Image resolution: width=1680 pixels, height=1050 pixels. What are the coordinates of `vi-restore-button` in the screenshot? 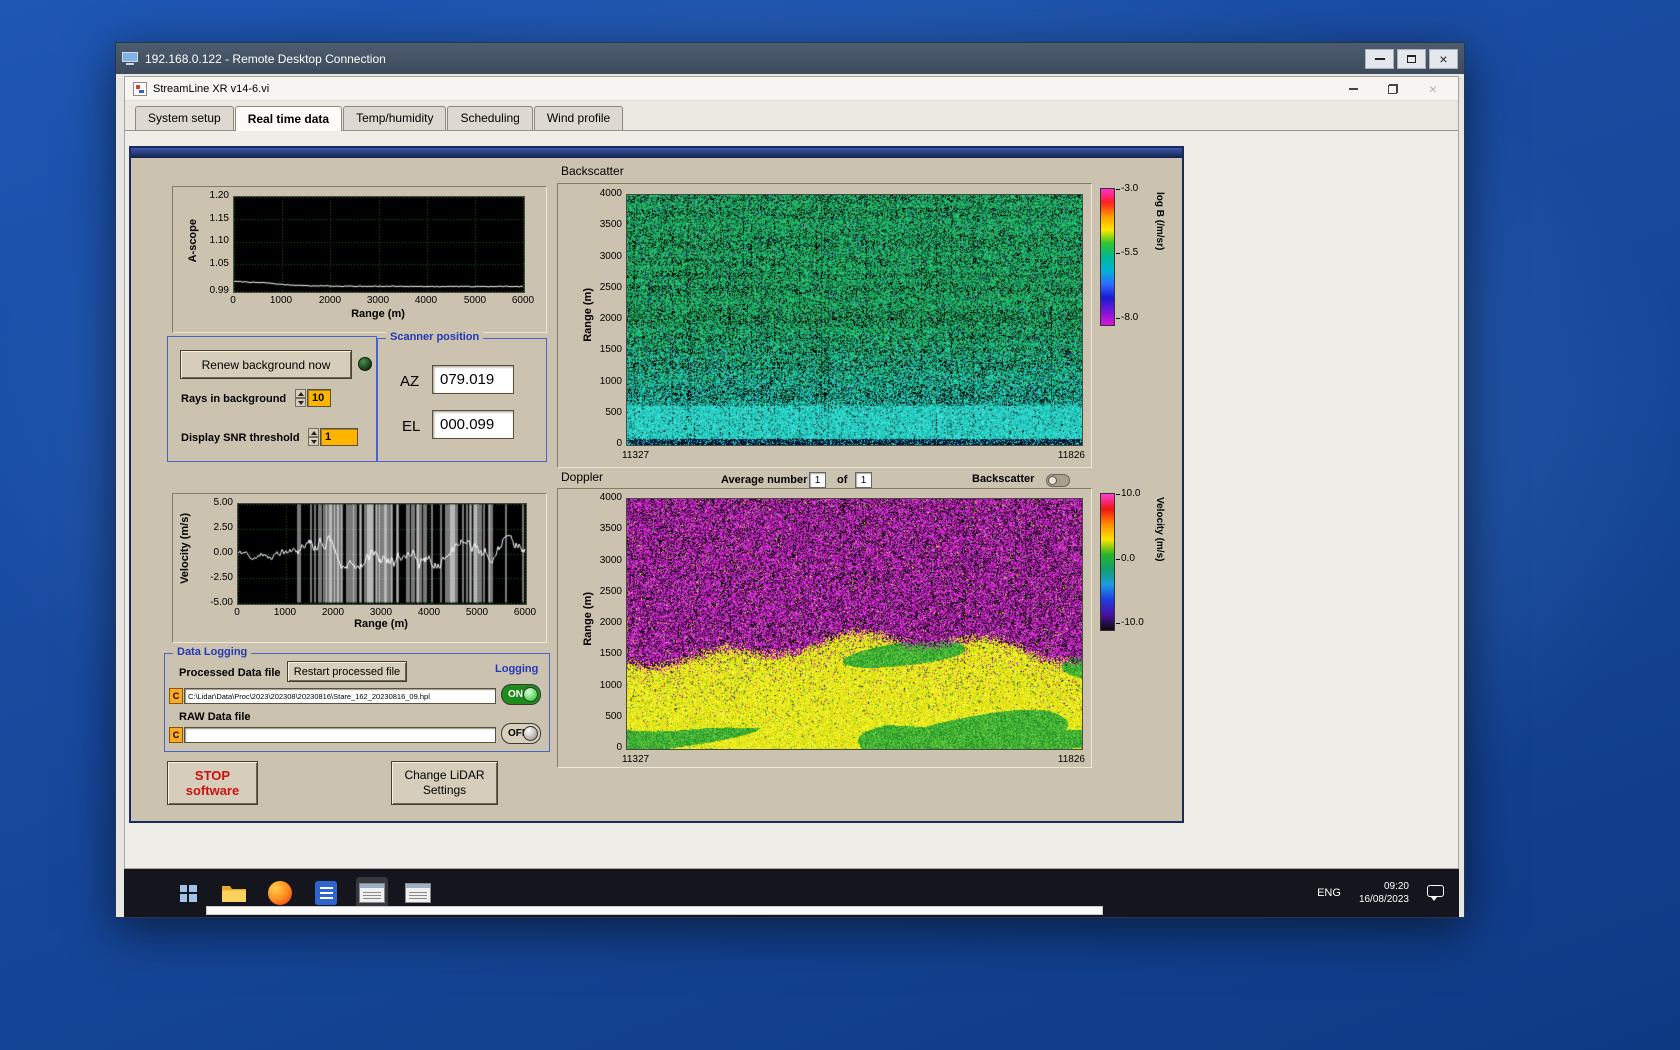 It's located at (1393, 89).